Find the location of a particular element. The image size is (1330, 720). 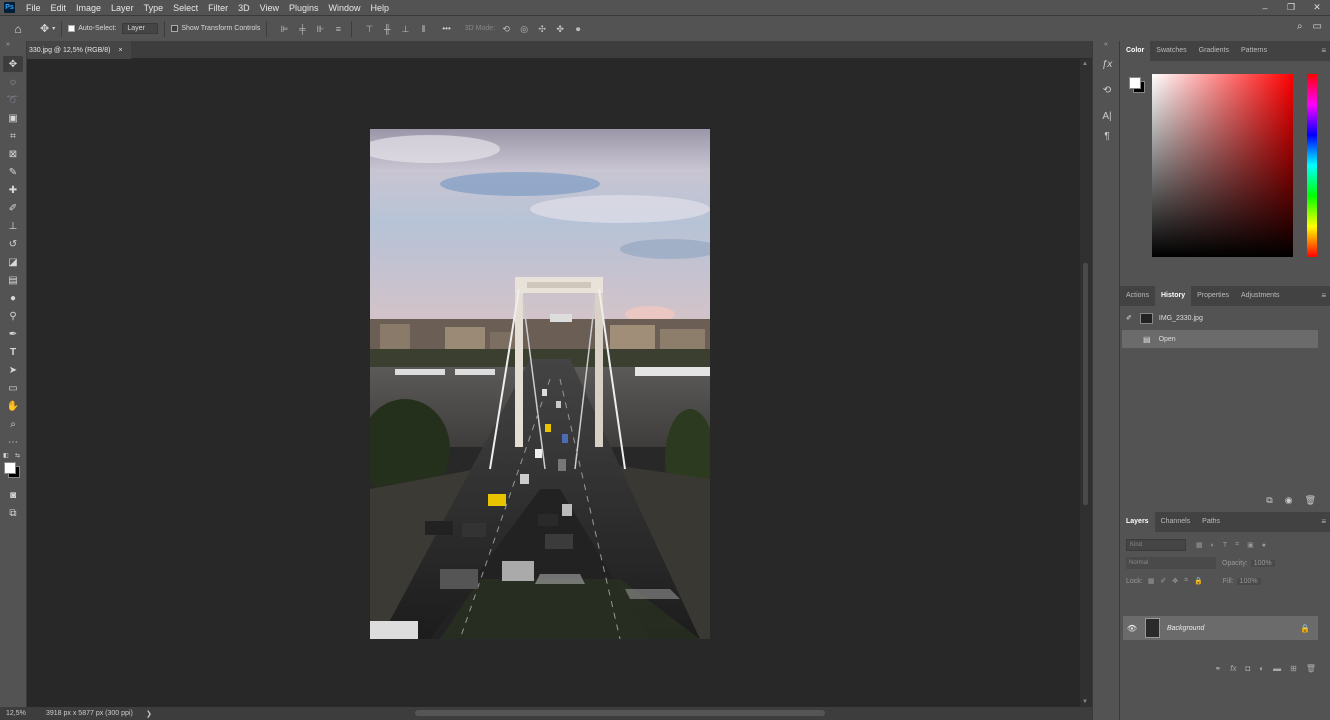

lock-artboard-icon: ⌗ is located at coordinates (1186, 581).